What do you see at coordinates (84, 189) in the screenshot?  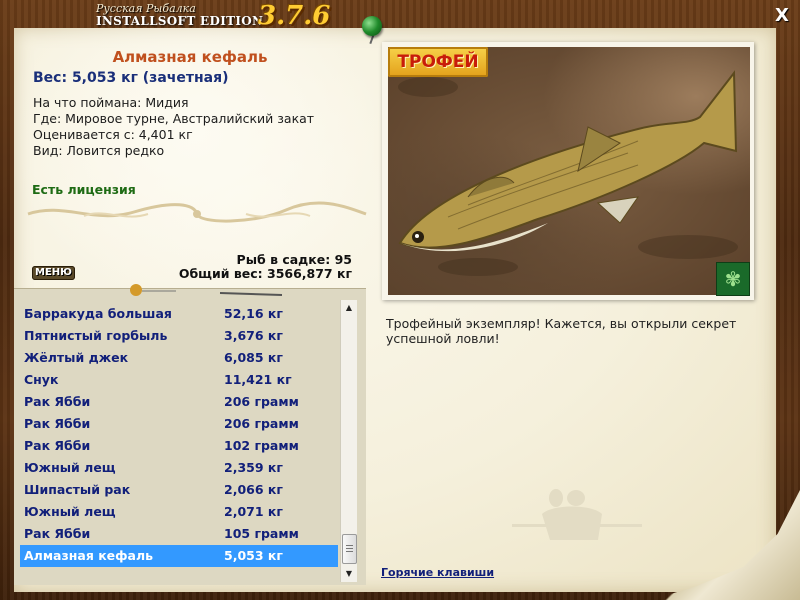 I see `license-status: Есть лицензия` at bounding box center [84, 189].